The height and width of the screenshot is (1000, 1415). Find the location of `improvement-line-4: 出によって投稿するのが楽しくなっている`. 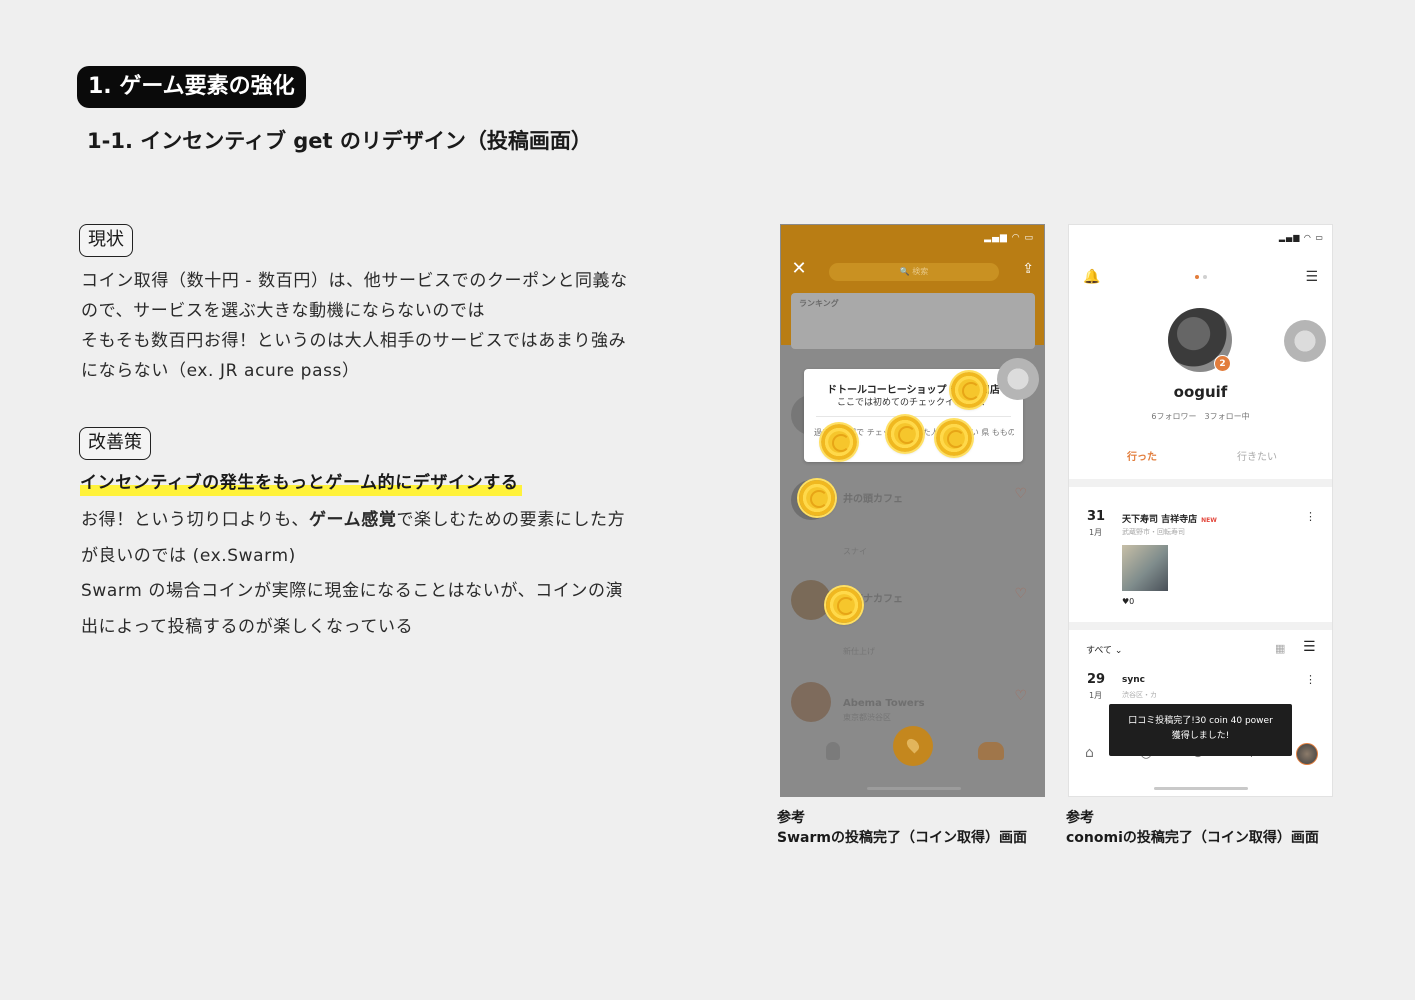

improvement-line-4: 出によって投稿するのが楽しくなっている is located at coordinates (247, 626).